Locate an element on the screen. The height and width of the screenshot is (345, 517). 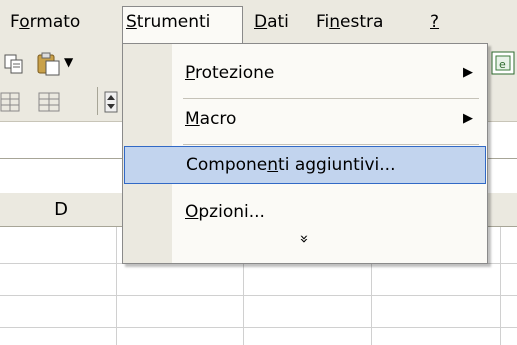
menu-item-macro-label: Macro is located at coordinates (210, 119).